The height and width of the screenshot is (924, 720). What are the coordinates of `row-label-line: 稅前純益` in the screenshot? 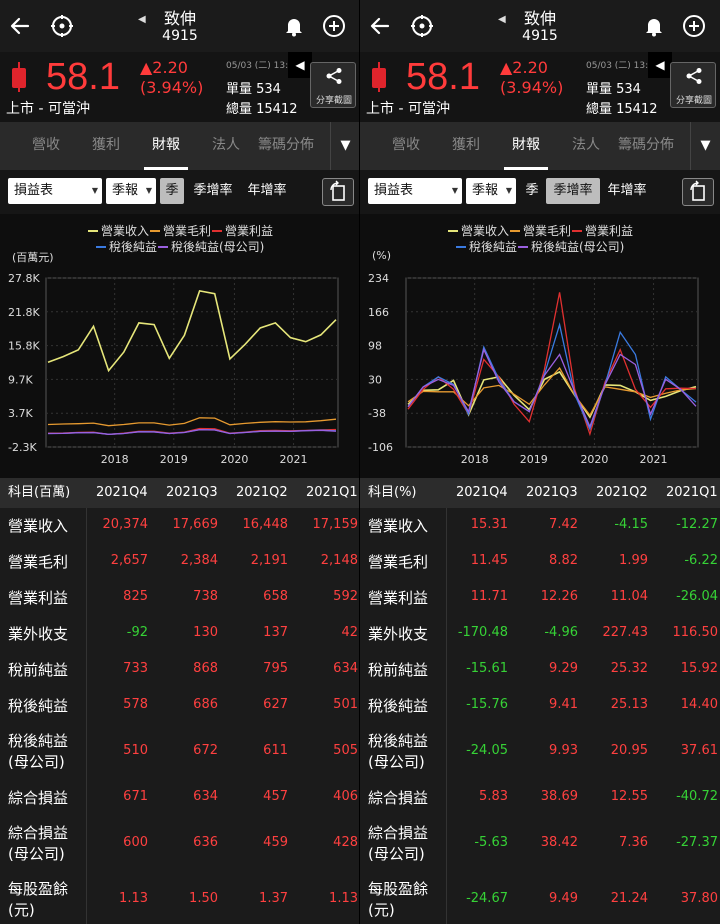 It's located at (398, 670).